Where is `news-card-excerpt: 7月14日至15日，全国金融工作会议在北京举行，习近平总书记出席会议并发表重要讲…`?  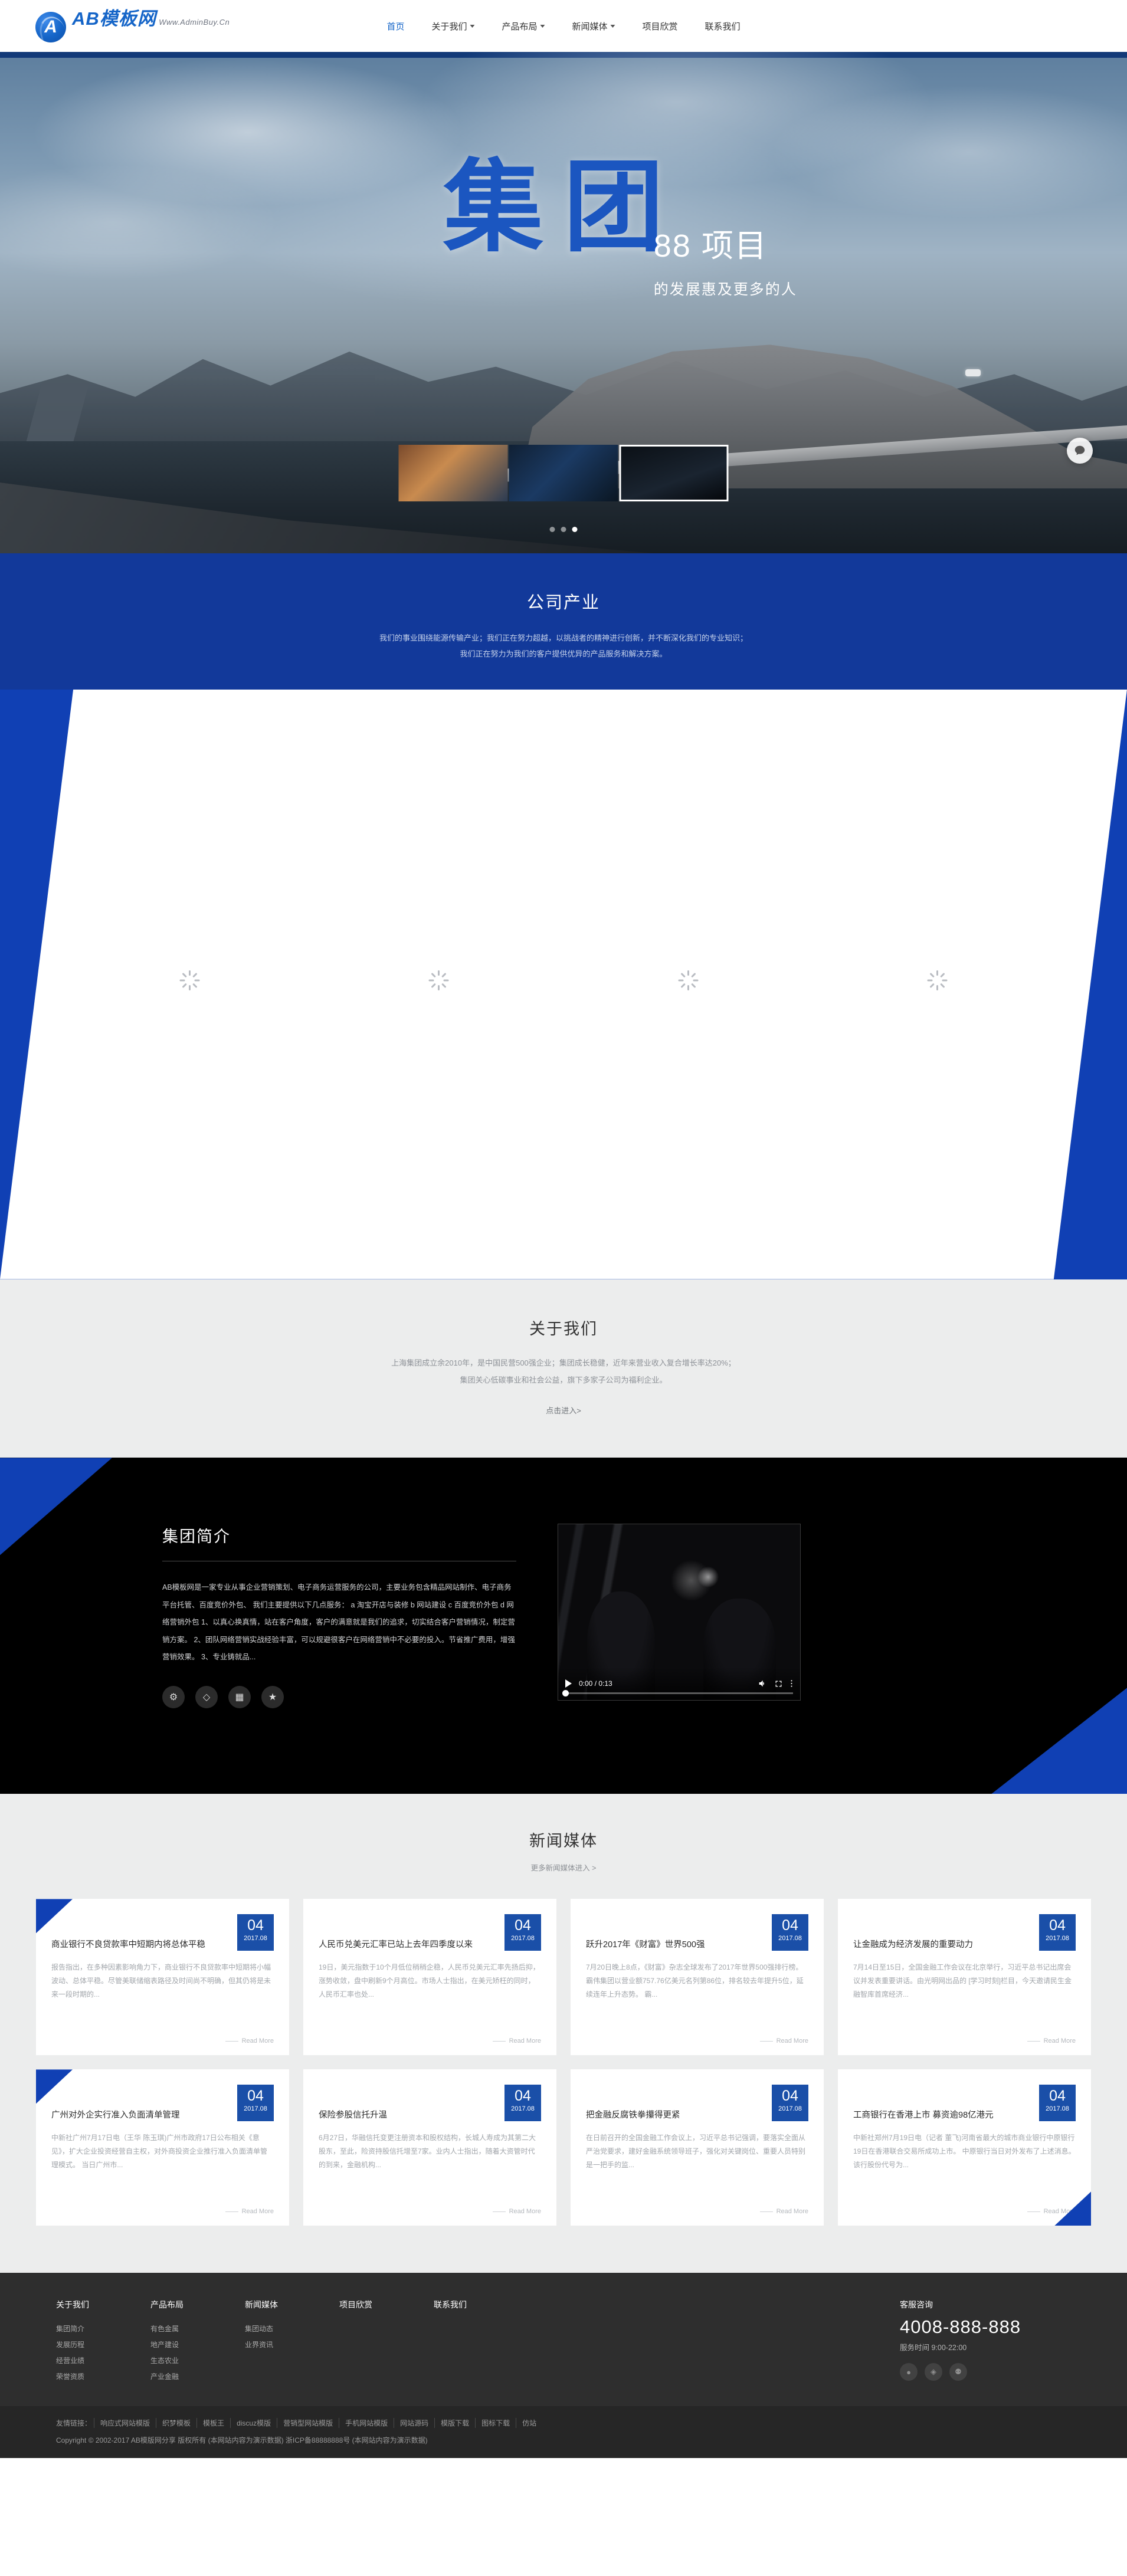
news-card-excerpt: 7月14日至15日，全国金融工作会议在北京举行，习近平总书记出席会议并发表重要讲… is located at coordinates (962, 1981).